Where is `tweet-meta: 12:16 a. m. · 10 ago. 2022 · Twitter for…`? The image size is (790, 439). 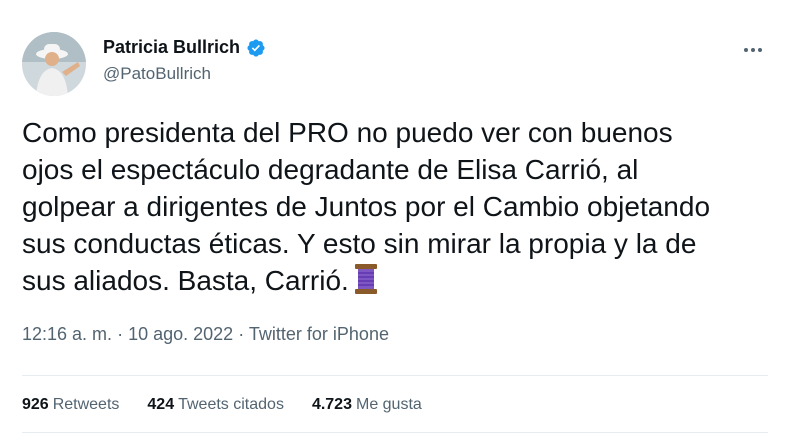 tweet-meta: 12:16 a. m. · 10 ago. 2022 · Twitter for… is located at coordinates (205, 334).